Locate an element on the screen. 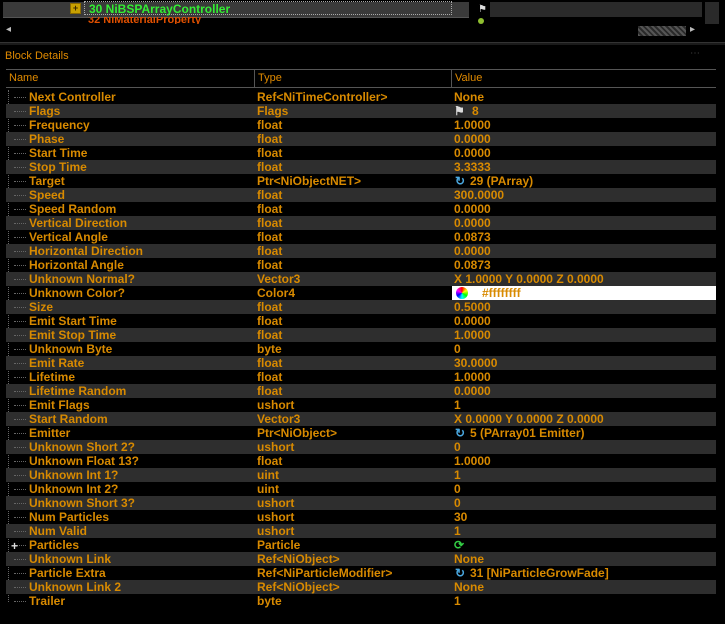 This screenshot has width=725, height=624. table-row: Start Time float 0.0000 is located at coordinates (361, 153).